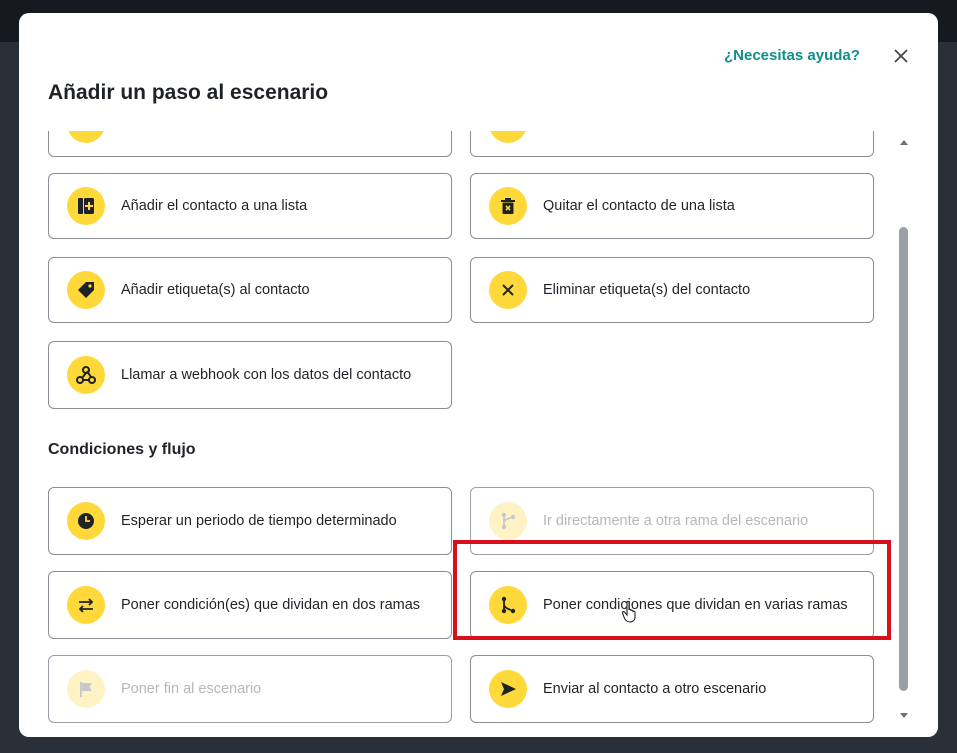  Describe the element at coordinates (250, 144) in the screenshot. I see `step-card-partial-left` at that location.